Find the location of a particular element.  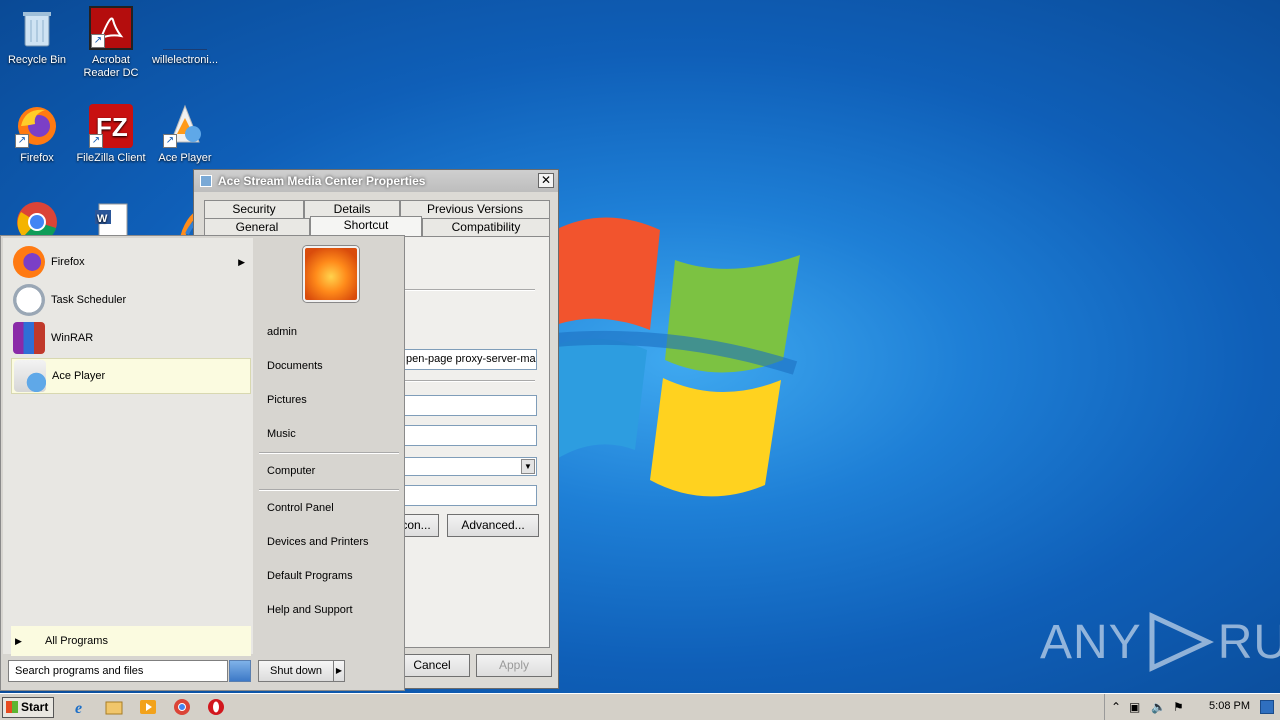

cancel-button: Cancel is located at coordinates (432, 665).